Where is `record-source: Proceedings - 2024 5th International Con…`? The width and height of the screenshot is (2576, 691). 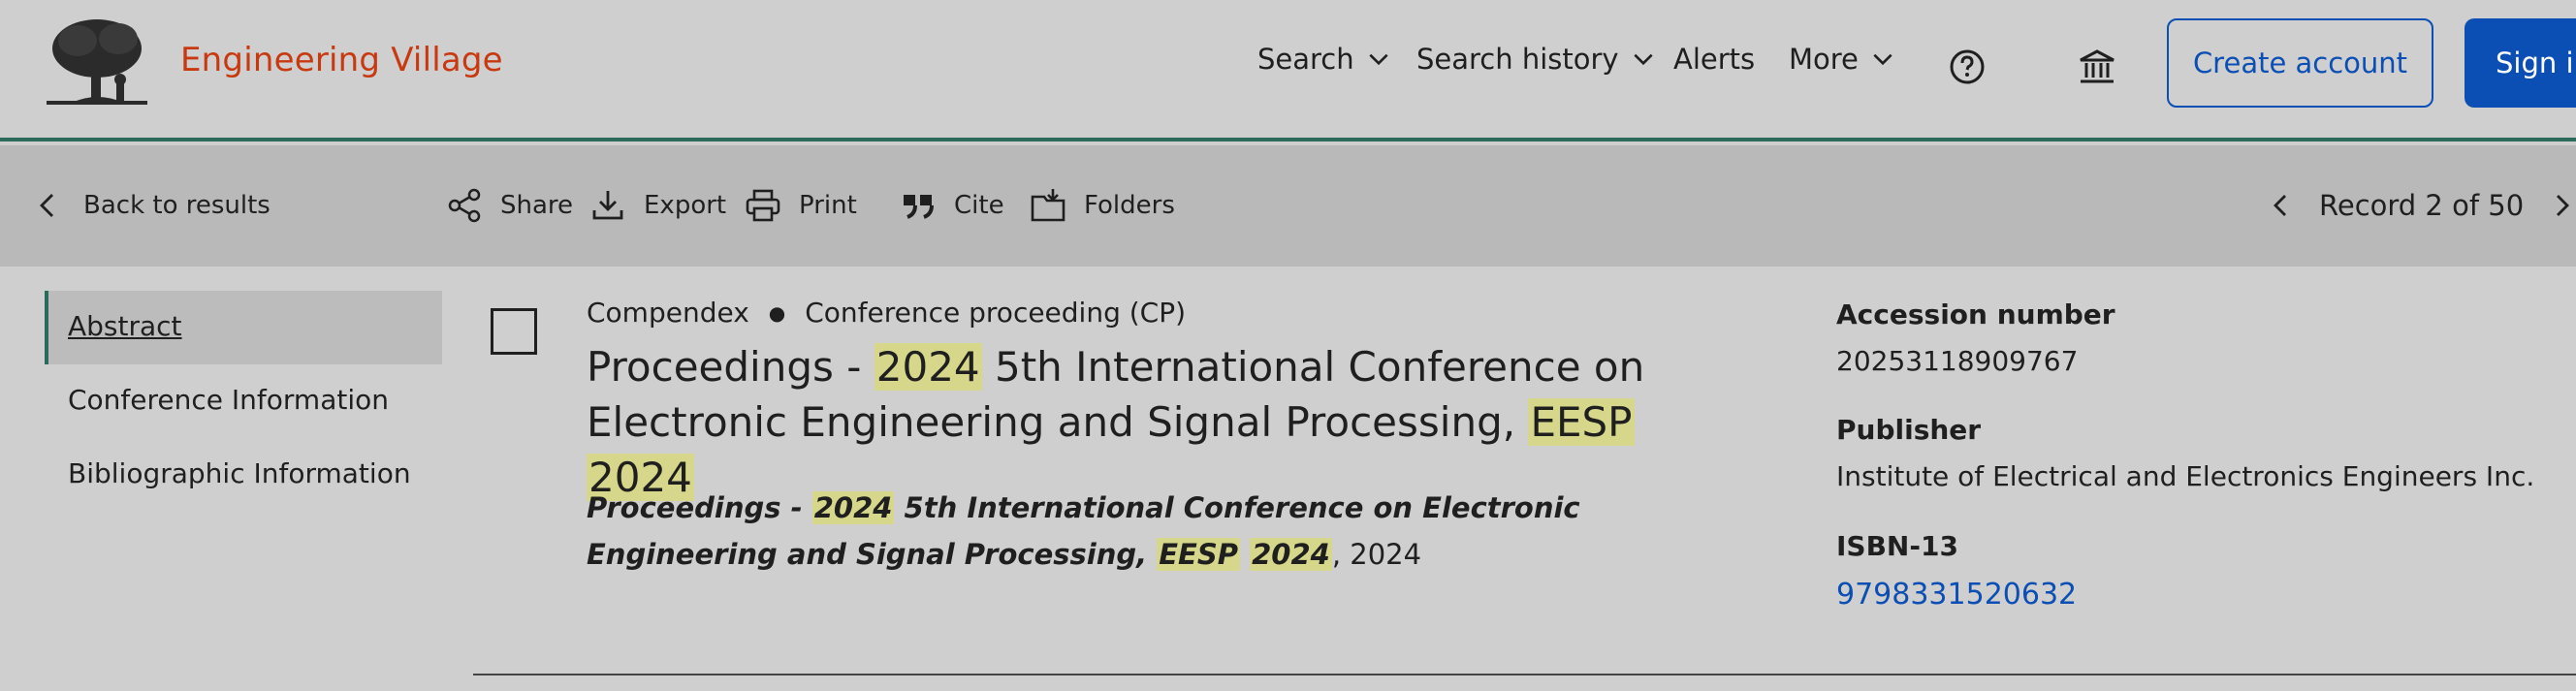
record-source: Proceedings - 2024 5th International Con… is located at coordinates (1159, 531).